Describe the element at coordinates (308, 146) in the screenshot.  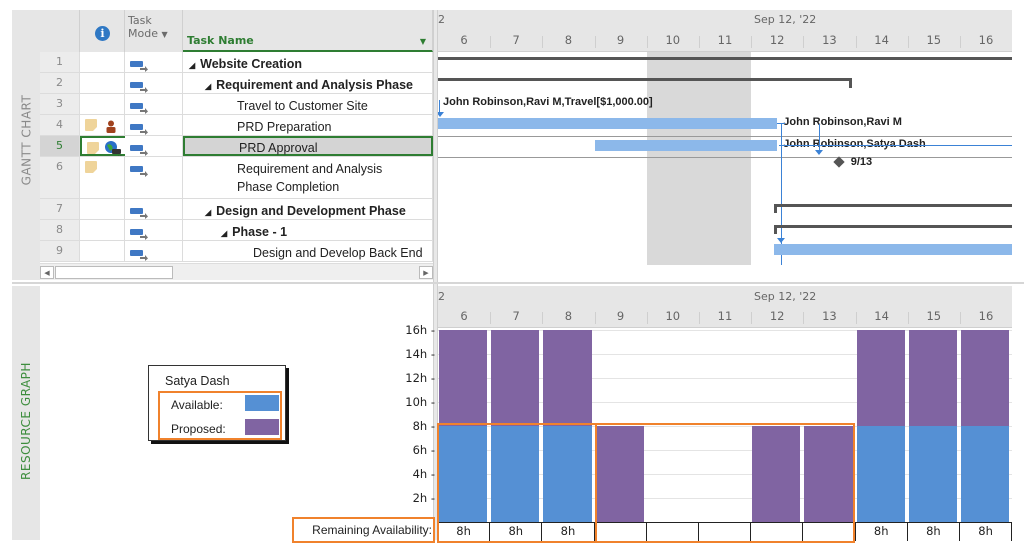
I see `task-name-cell: PRD Approval` at that location.